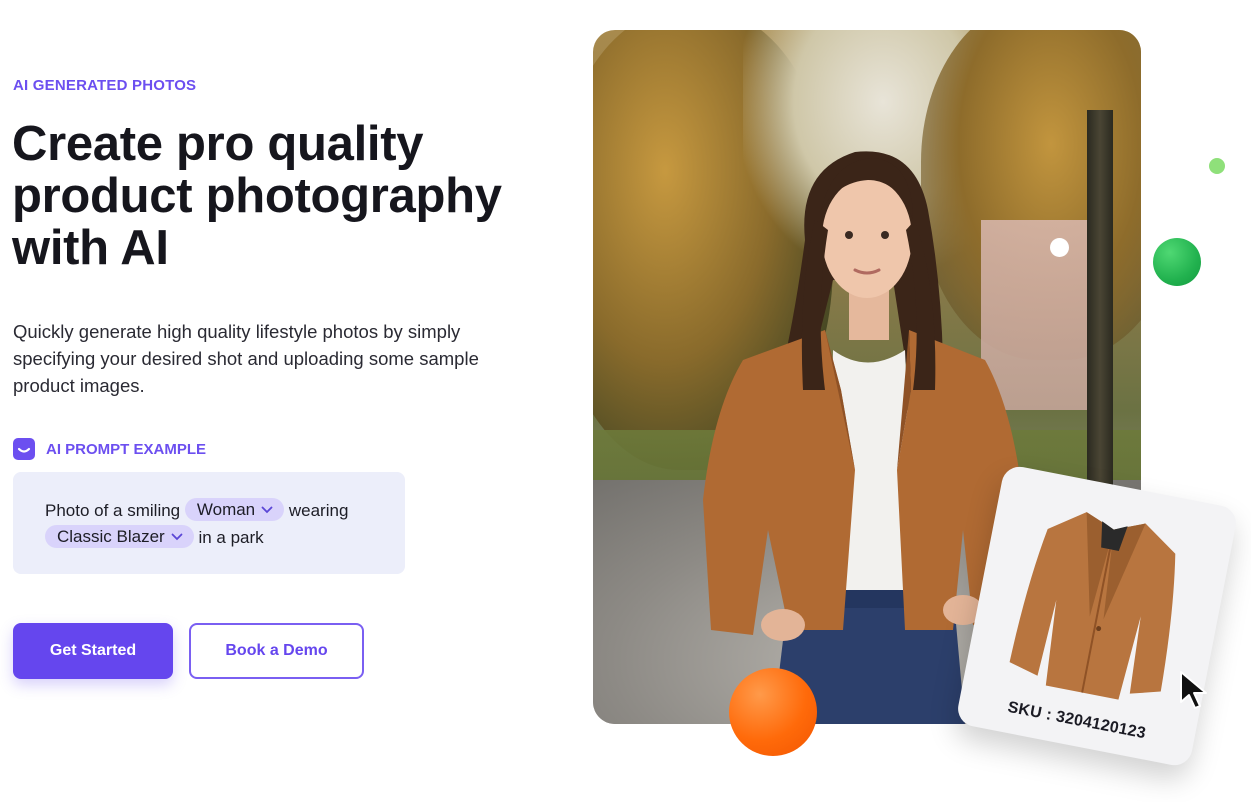 This screenshot has width=1251, height=802. Describe the element at coordinates (105, 85) in the screenshot. I see `section-eyebrow: AI GENERATED PHOTOS` at that location.